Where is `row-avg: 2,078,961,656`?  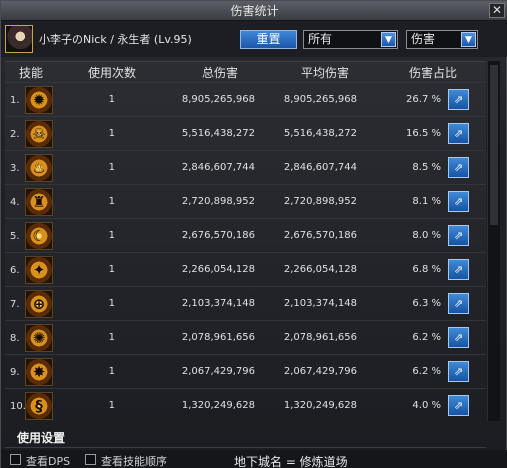
row-avg: 2,078,961,656 is located at coordinates (320, 337).